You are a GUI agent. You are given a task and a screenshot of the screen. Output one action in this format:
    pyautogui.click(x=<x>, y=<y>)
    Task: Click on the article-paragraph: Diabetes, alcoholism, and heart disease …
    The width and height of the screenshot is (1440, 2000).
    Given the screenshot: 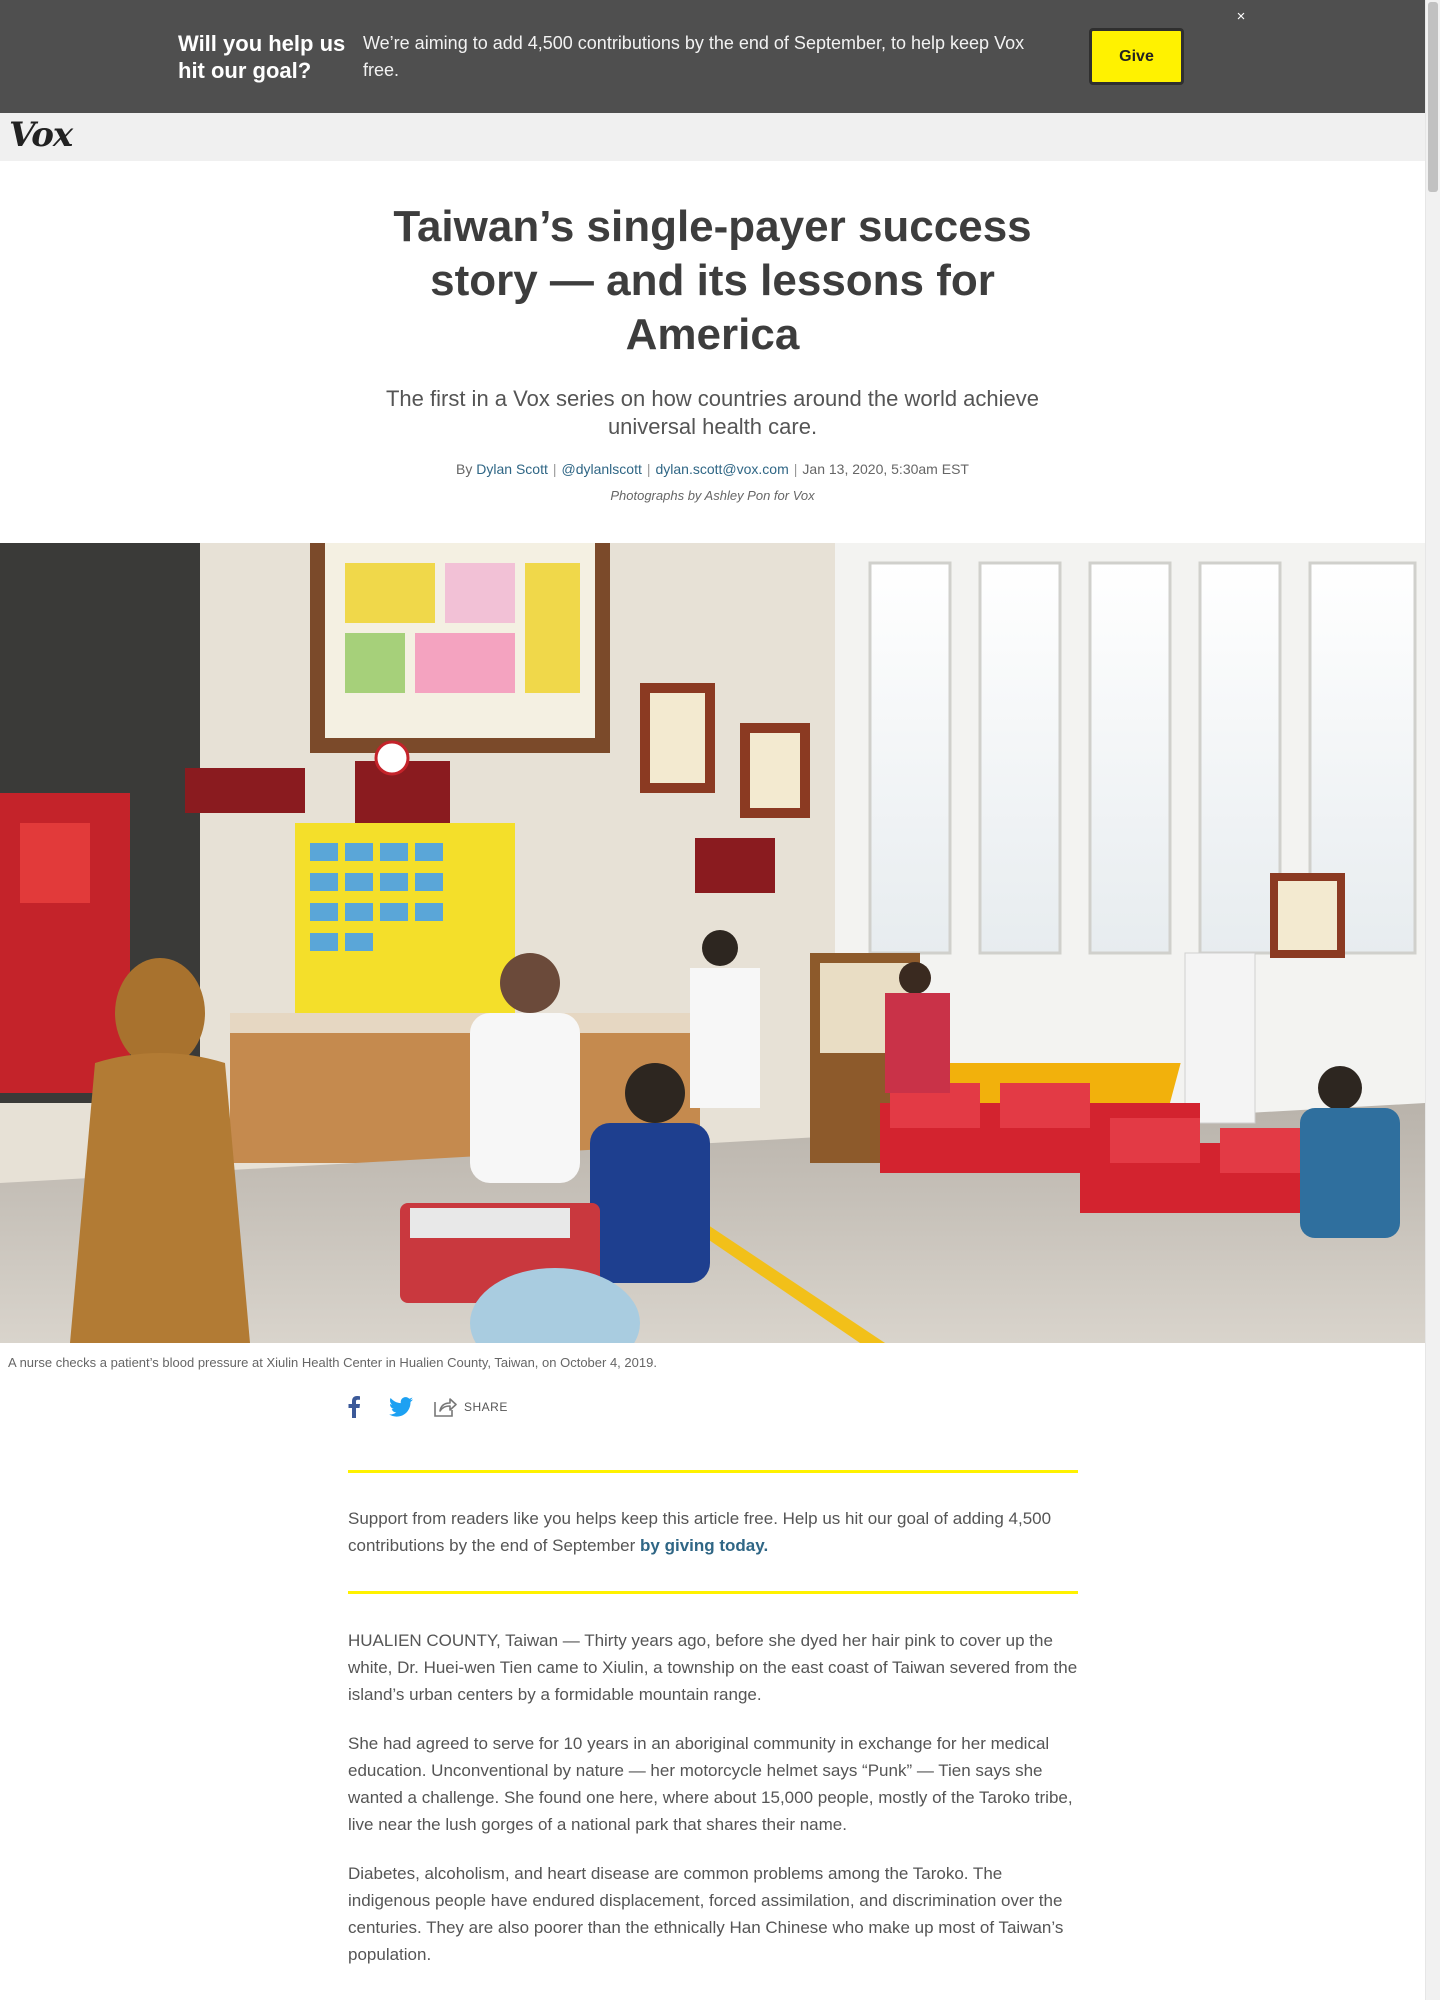 What is the action you would take?
    pyautogui.click(x=706, y=1914)
    